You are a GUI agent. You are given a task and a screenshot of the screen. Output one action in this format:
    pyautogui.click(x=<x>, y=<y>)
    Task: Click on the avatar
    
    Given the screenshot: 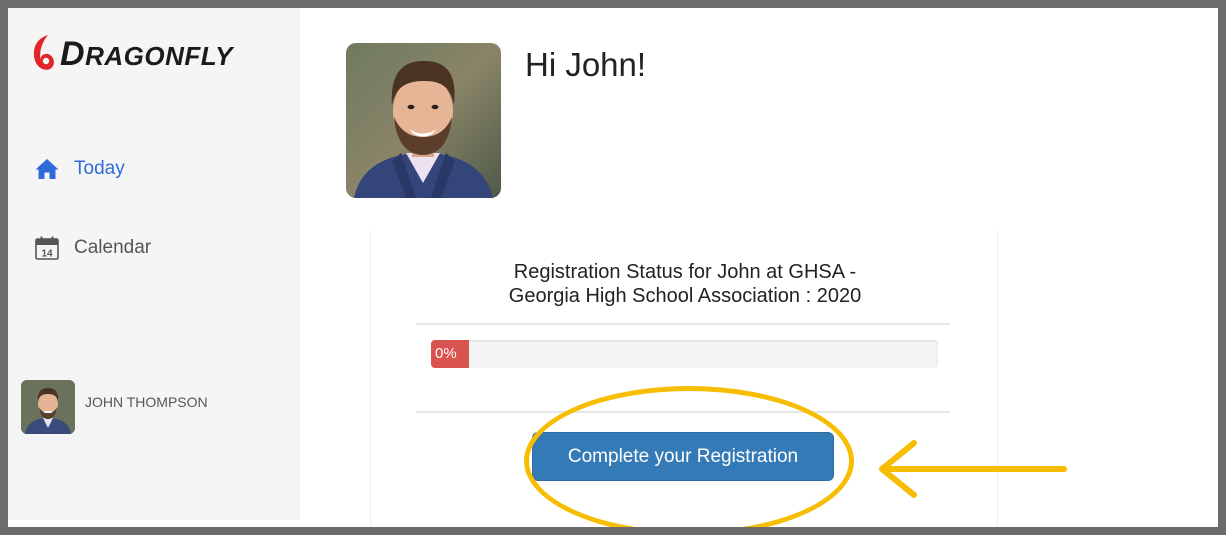 What is the action you would take?
    pyautogui.click(x=48, y=407)
    